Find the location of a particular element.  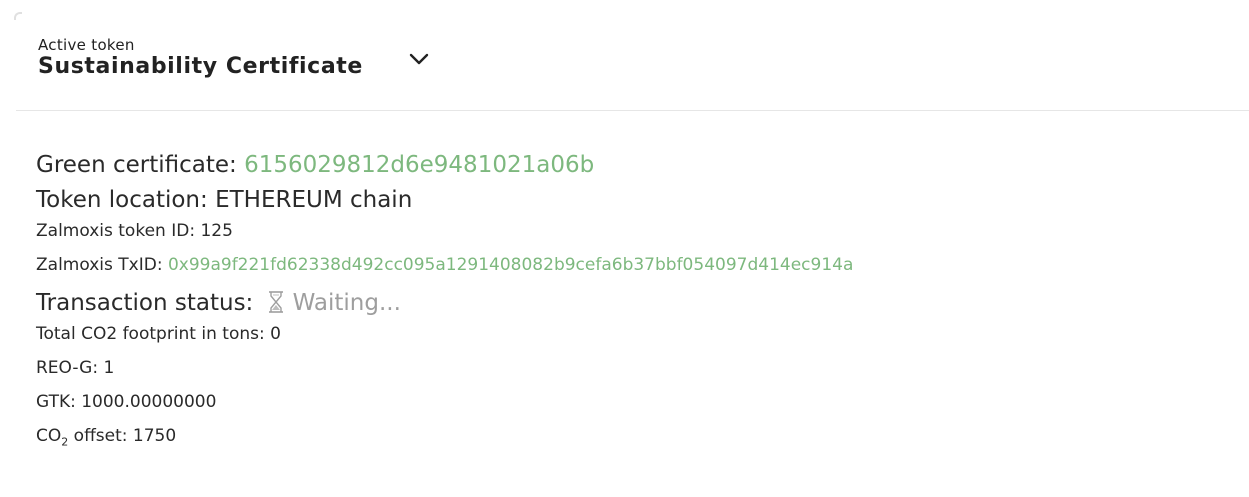

green-certificate-label: Green certificate: is located at coordinates (140, 165).